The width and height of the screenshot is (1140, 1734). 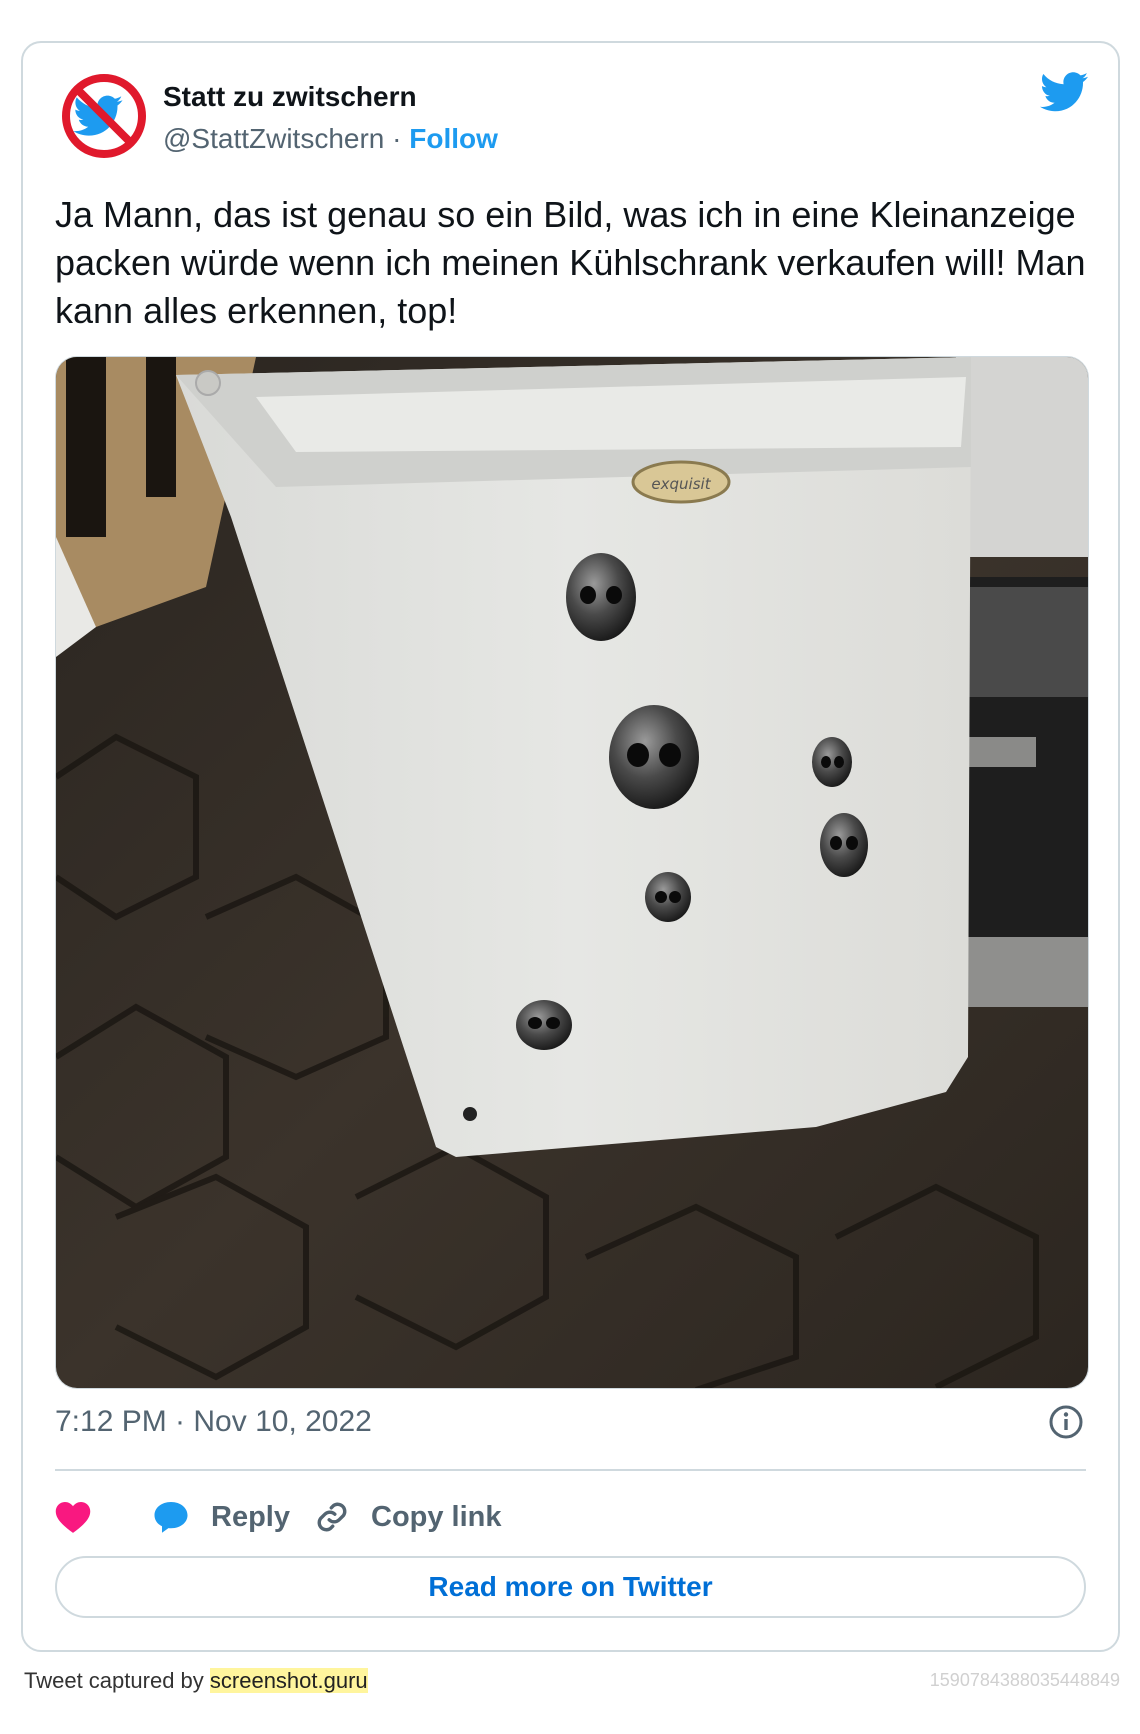 What do you see at coordinates (104, 116) in the screenshot?
I see `avatar` at bounding box center [104, 116].